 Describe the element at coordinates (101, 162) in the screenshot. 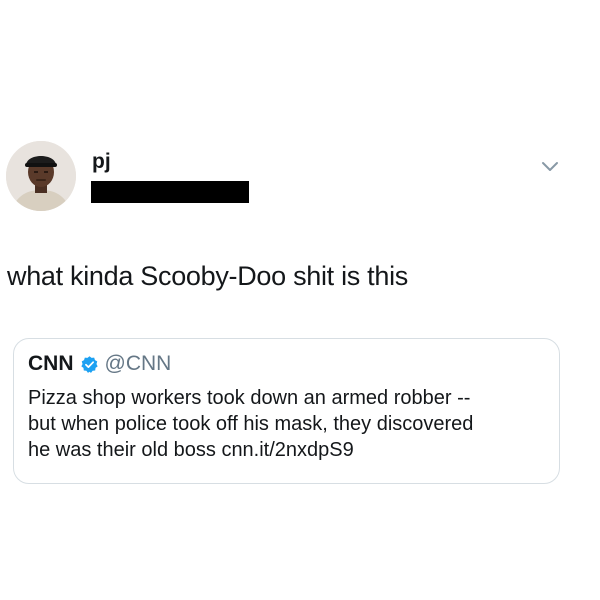

I see `author-display-name: pj` at that location.